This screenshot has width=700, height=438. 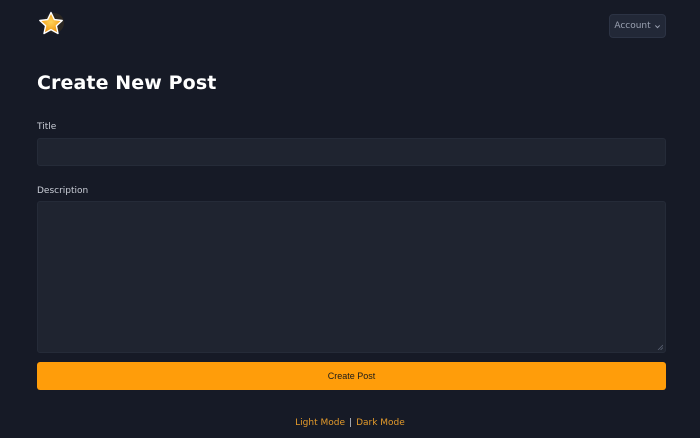 I want to click on account-menu-button: Account, so click(x=637, y=26).